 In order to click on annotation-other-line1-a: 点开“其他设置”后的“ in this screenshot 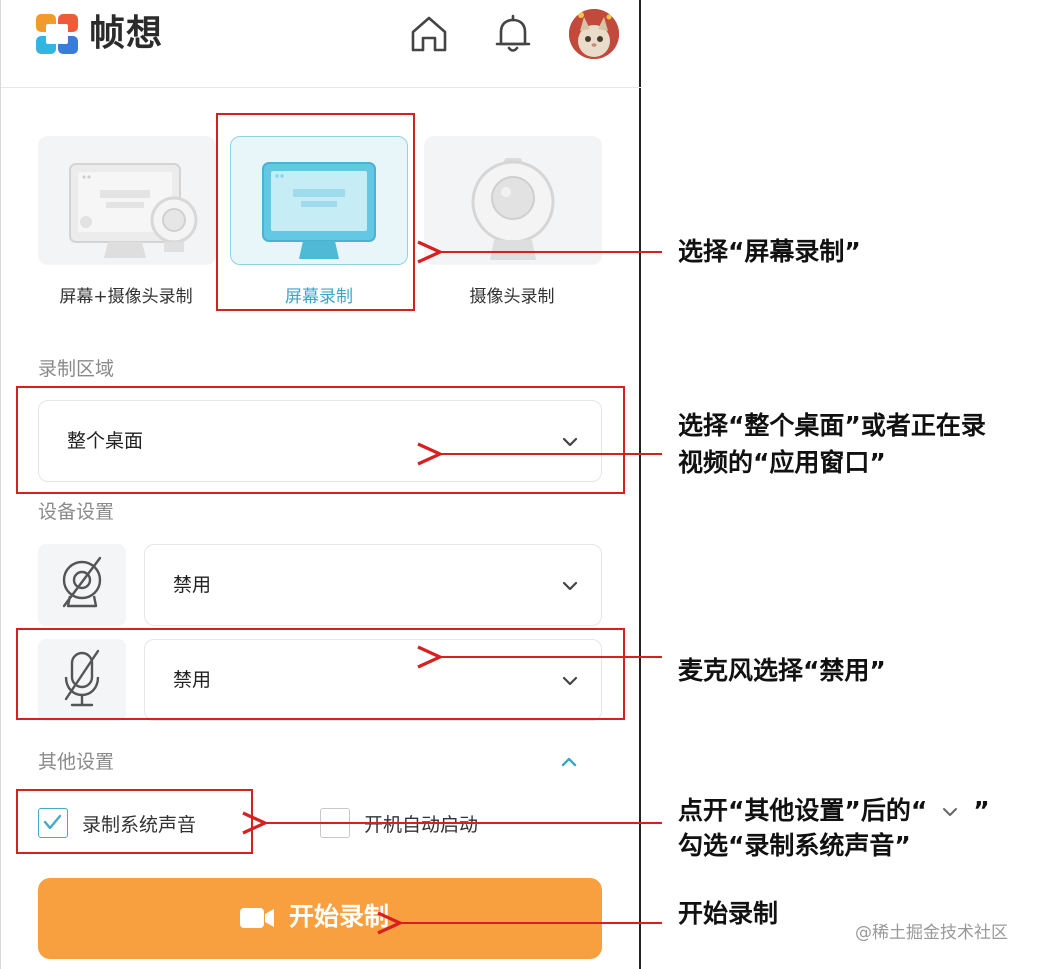, I will do `click(803, 810)`.